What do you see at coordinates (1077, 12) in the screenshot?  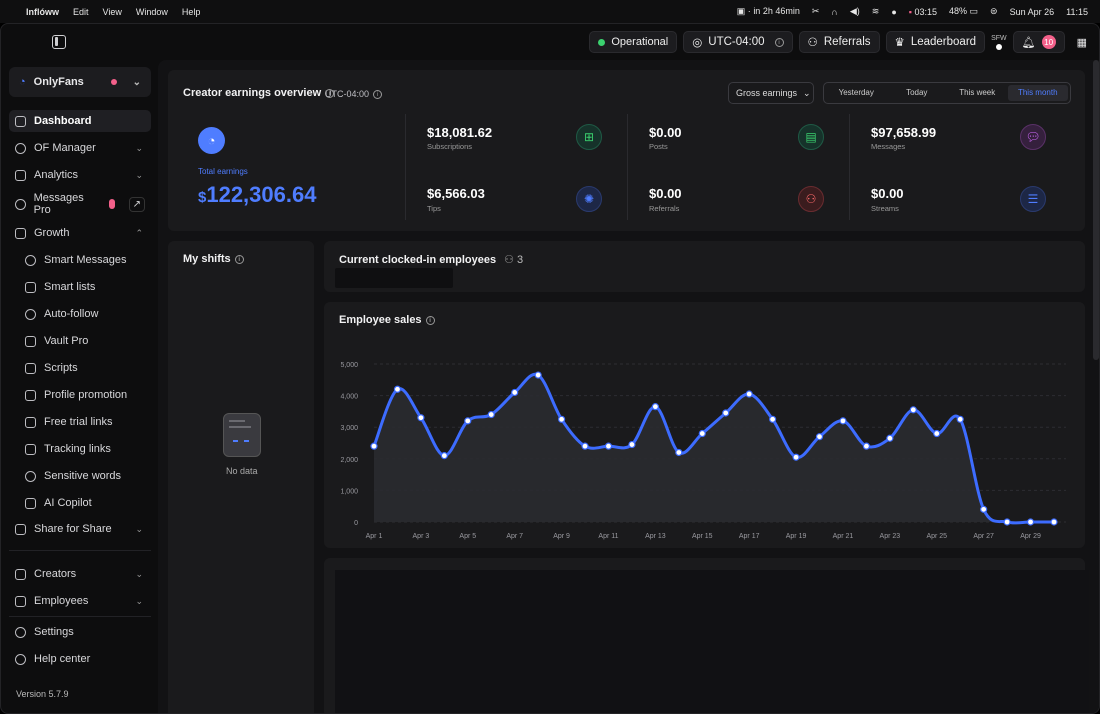 I see `time-text: 11:15` at bounding box center [1077, 12].